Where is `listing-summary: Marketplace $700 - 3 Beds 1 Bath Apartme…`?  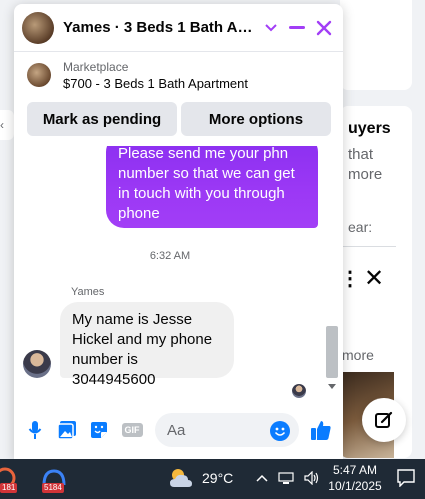 listing-summary: Marketplace $700 - 3 Beds 1 Bath Apartme… is located at coordinates (178, 75).